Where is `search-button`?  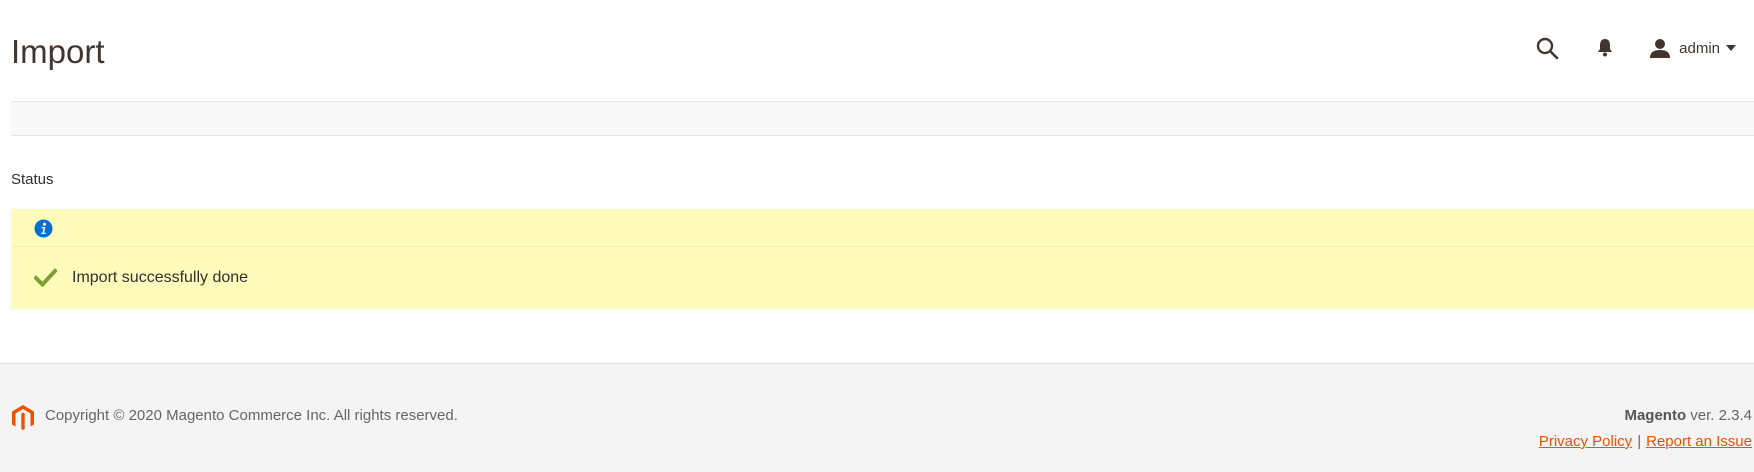
search-button is located at coordinates (1547, 48).